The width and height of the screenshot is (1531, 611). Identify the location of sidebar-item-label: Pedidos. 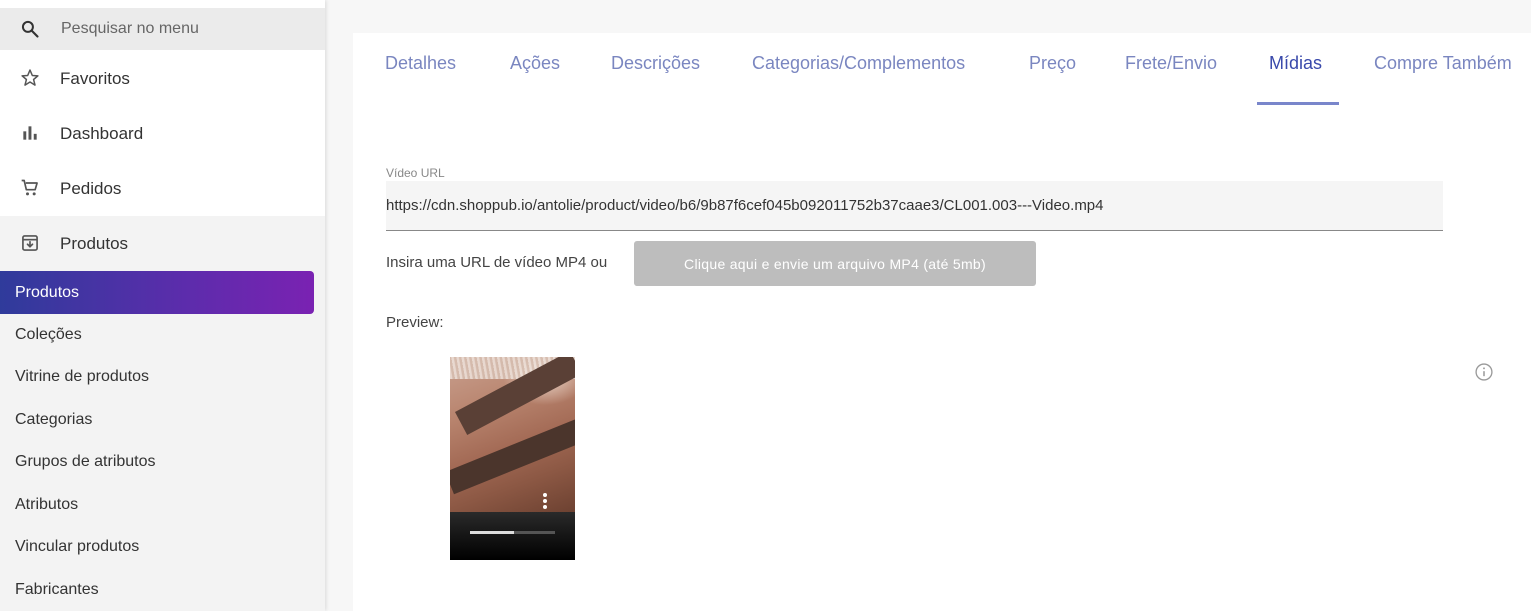
(91, 188).